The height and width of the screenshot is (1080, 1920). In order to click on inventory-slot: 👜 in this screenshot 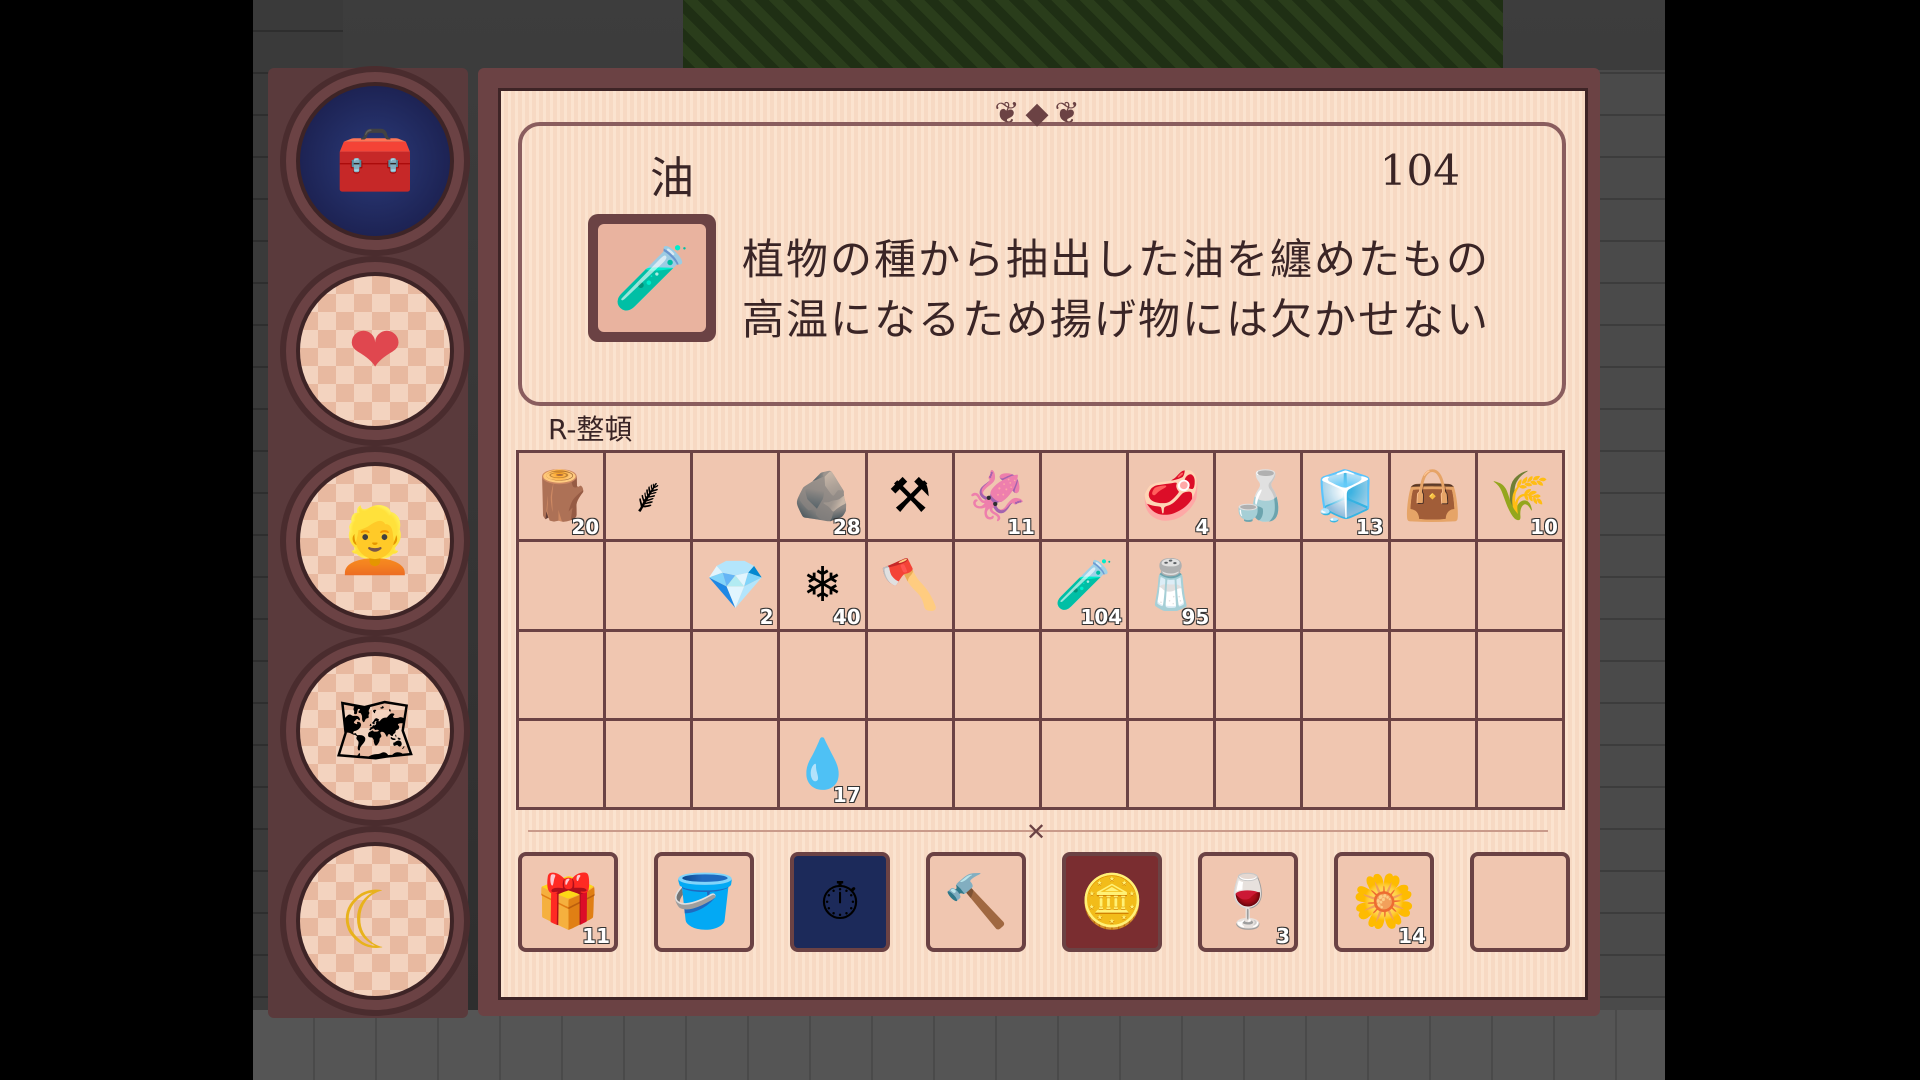, I will do `click(1432, 496)`.